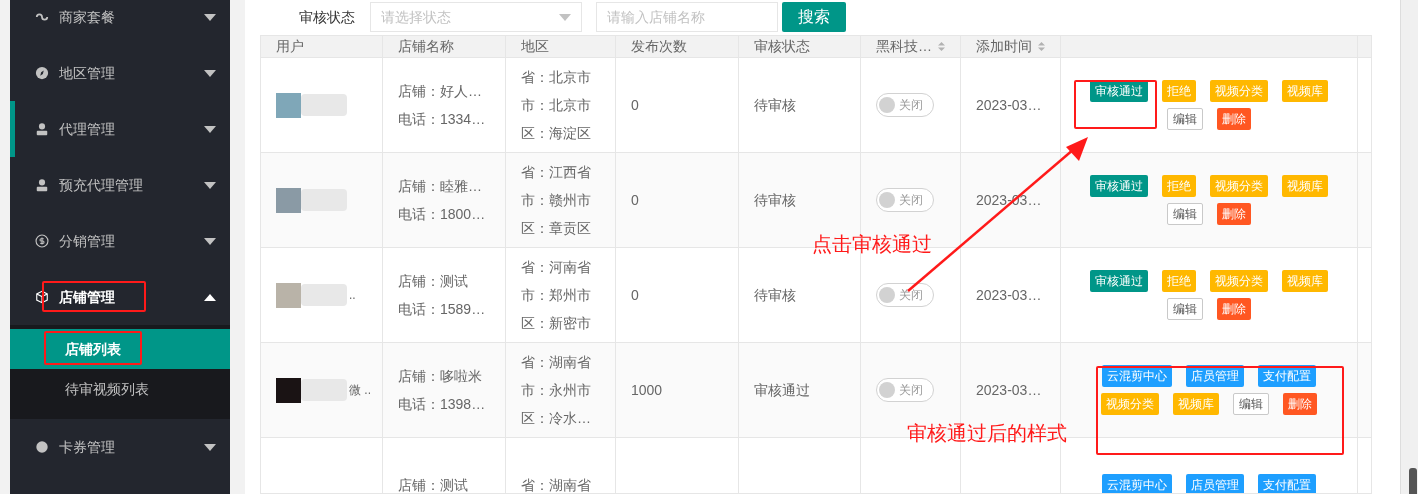 This screenshot has height=494, width=1418. Describe the element at coordinates (782, 46) in the screenshot. I see `column-header: 审核状态` at that location.